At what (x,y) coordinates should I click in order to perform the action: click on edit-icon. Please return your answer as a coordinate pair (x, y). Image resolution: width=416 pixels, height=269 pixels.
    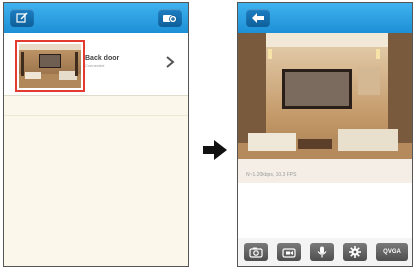
    Looking at the image, I should click on (22, 17).